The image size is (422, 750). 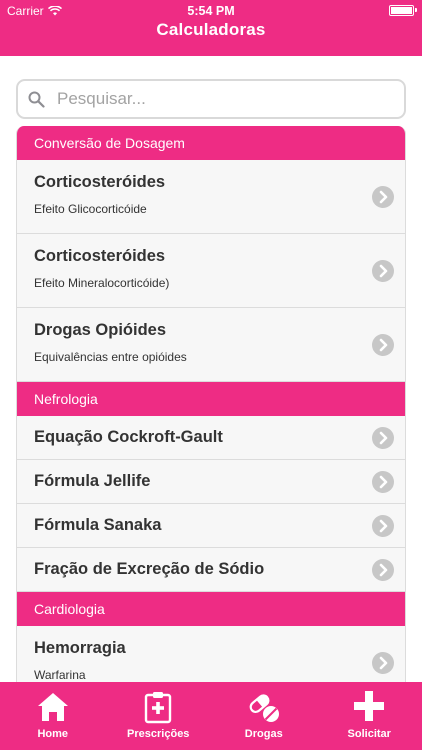 I want to click on list-item: Fórmula Sanaka, so click(x=211, y=526).